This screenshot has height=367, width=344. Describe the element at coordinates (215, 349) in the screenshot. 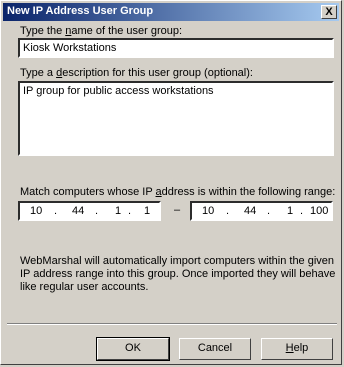

I see `cancel-button: Cancel` at that location.